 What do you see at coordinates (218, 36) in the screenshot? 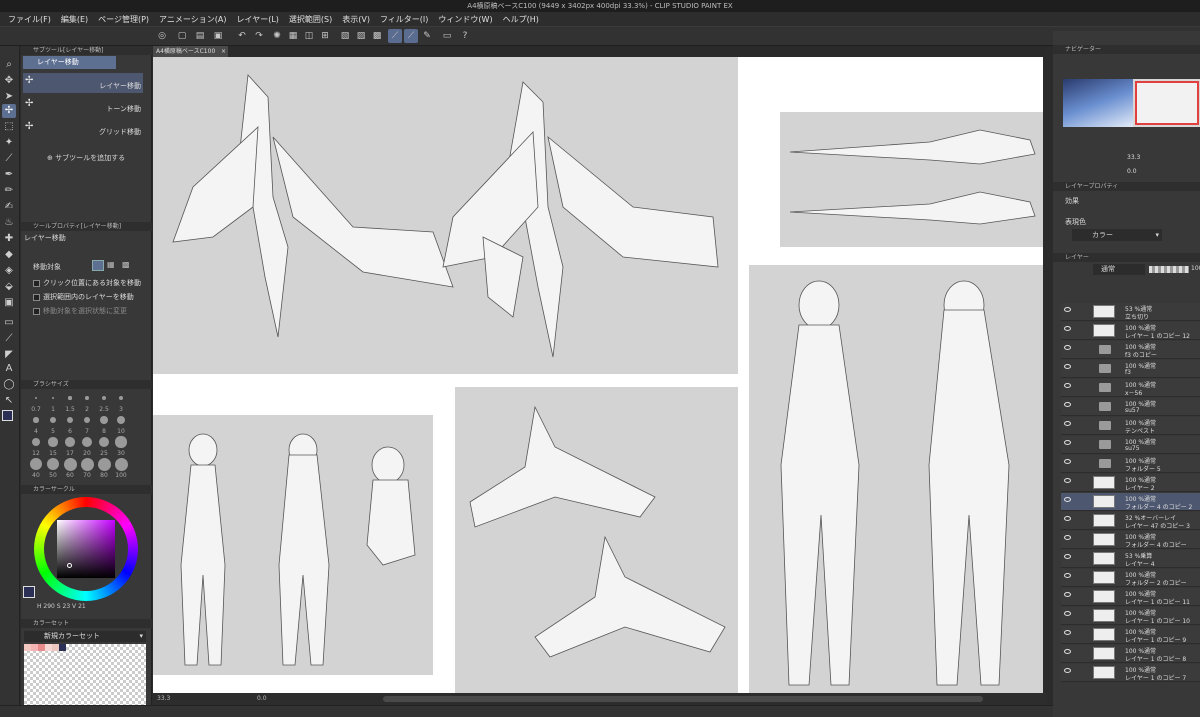
I see `save-icon: ▣` at bounding box center [218, 36].